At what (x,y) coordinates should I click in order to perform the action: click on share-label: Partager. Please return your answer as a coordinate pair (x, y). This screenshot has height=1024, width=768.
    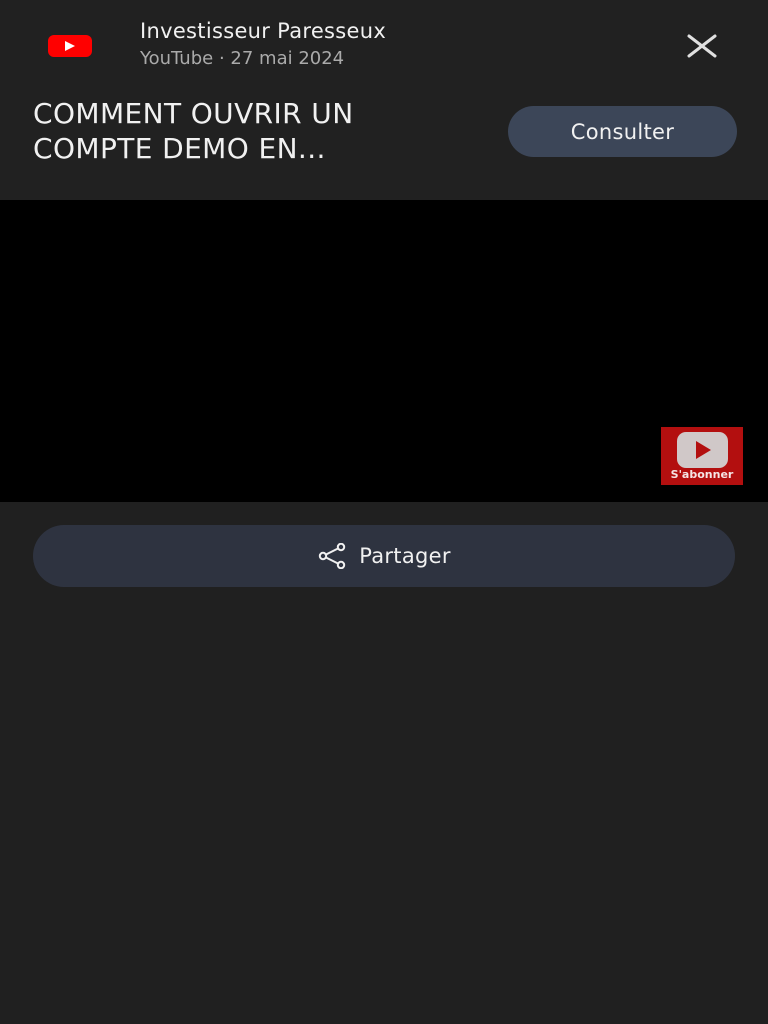
    Looking at the image, I should click on (405, 556).